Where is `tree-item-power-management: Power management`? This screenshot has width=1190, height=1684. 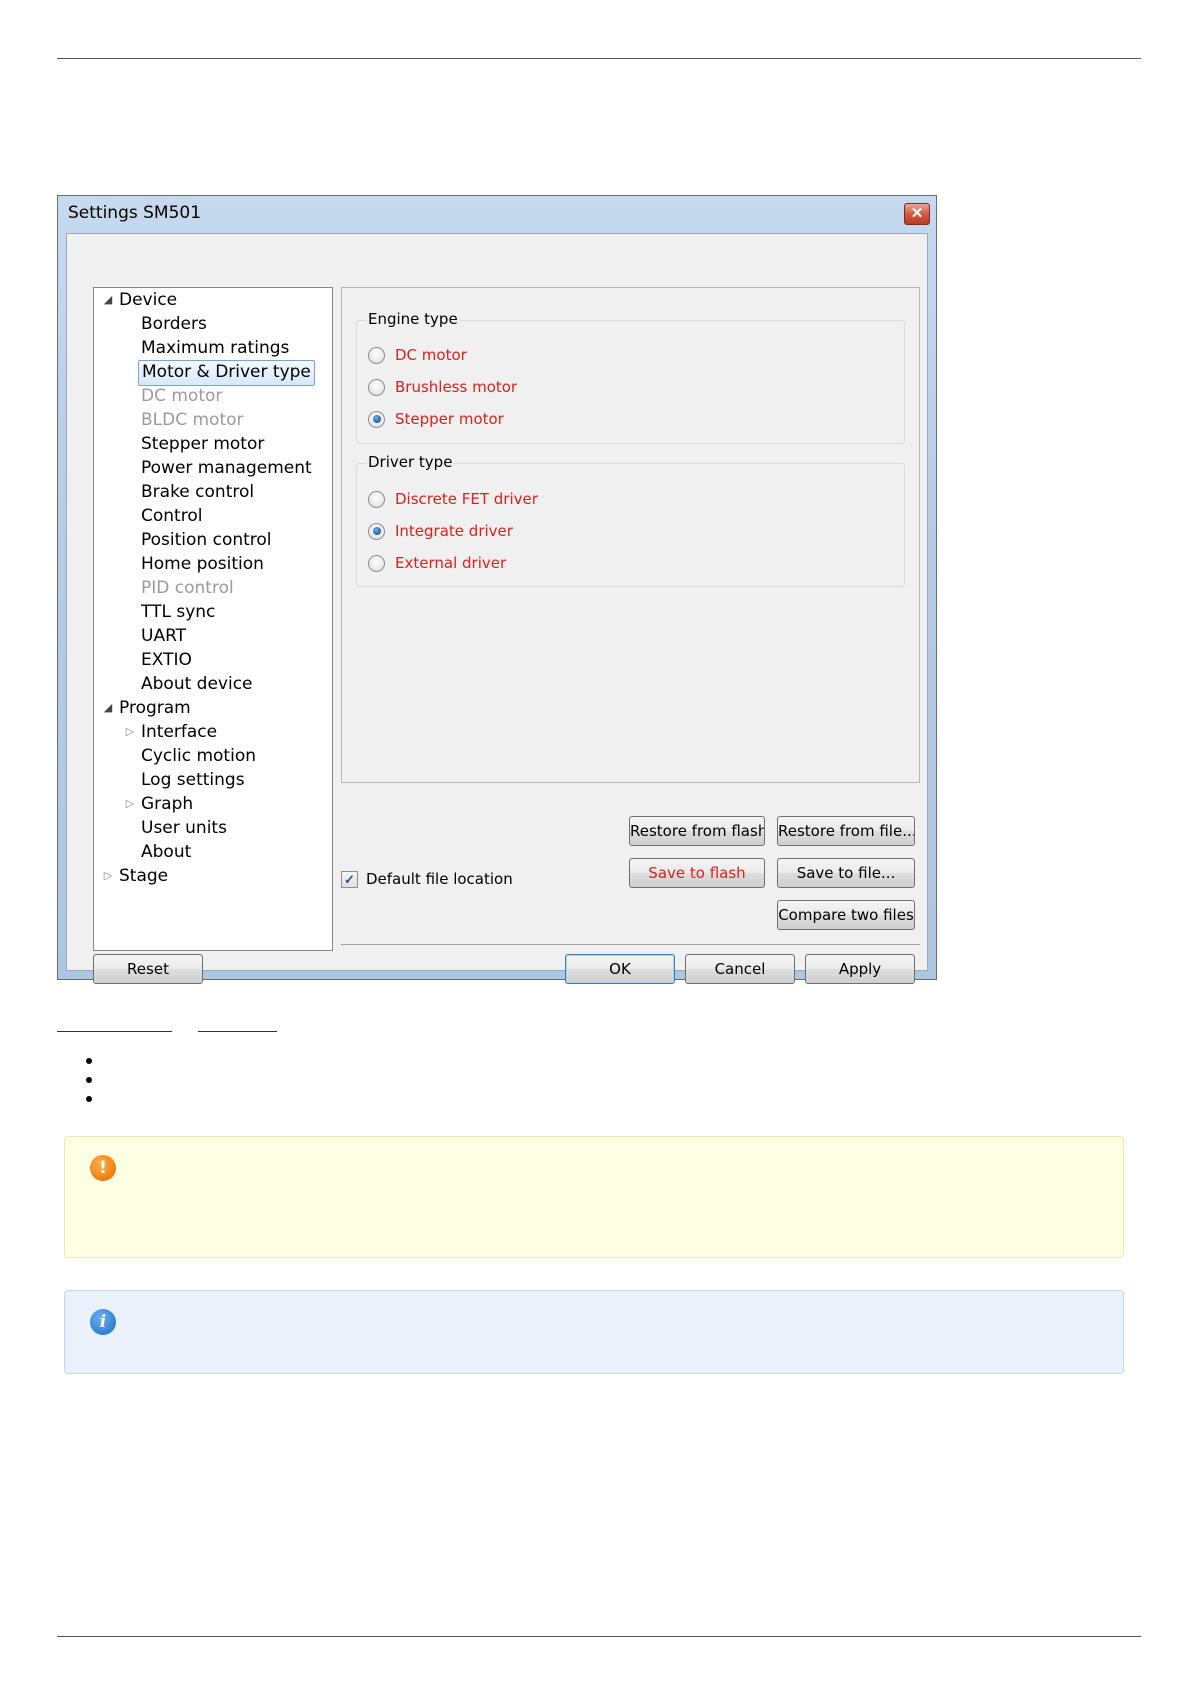 tree-item-power-management: Power management is located at coordinates (226, 468).